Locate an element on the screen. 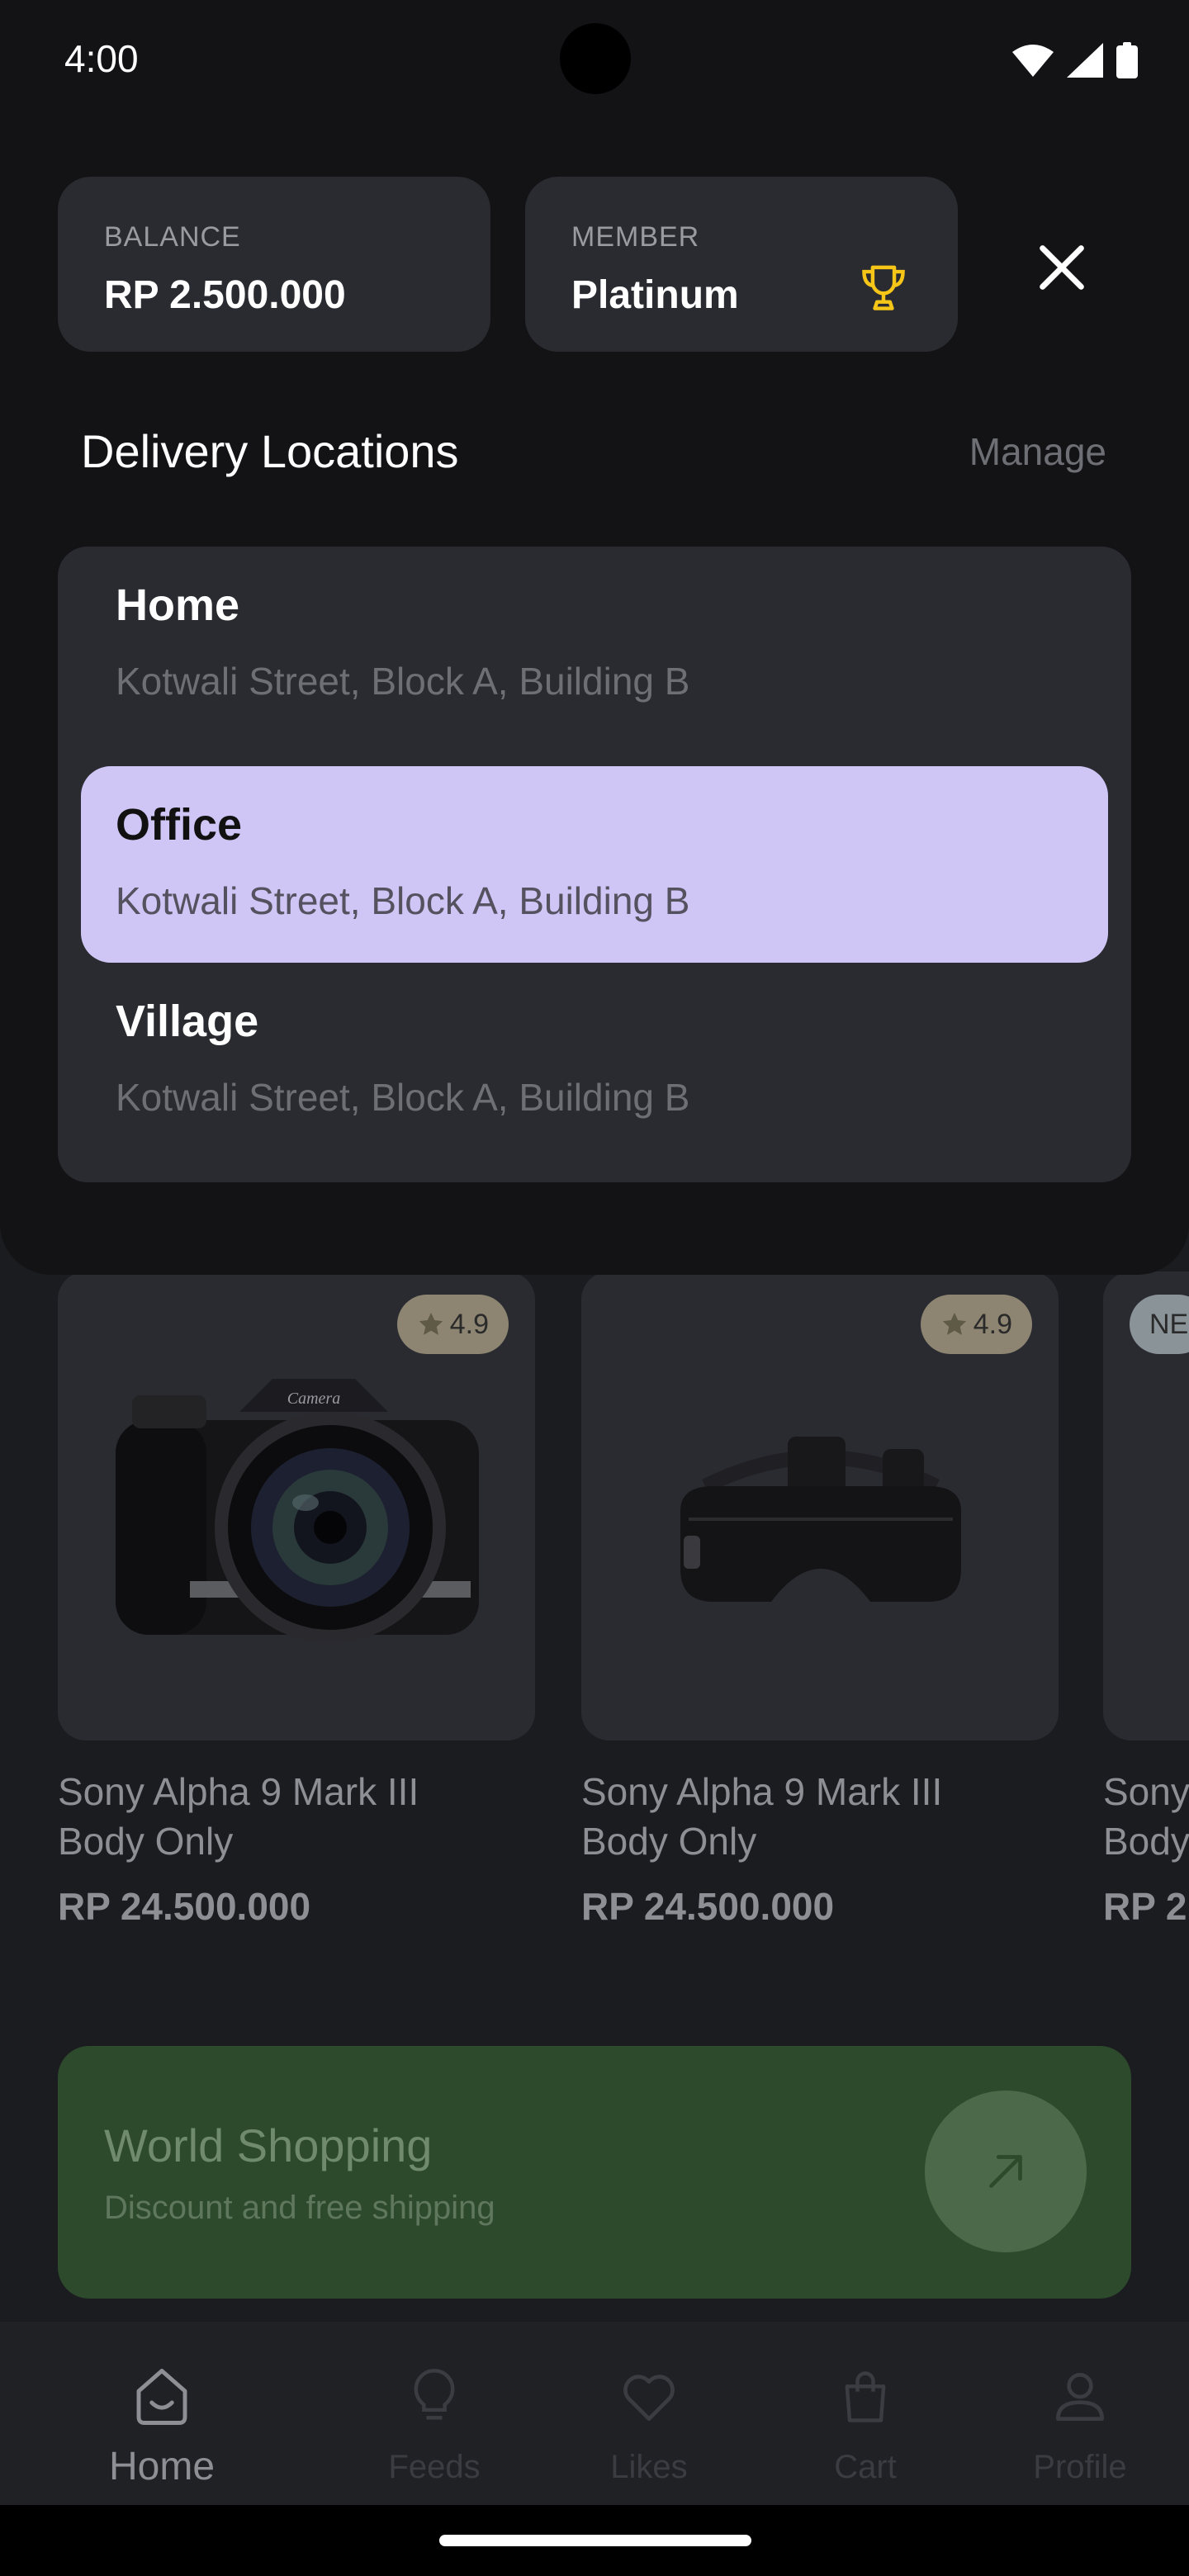  close-icon is located at coordinates (1062, 267).